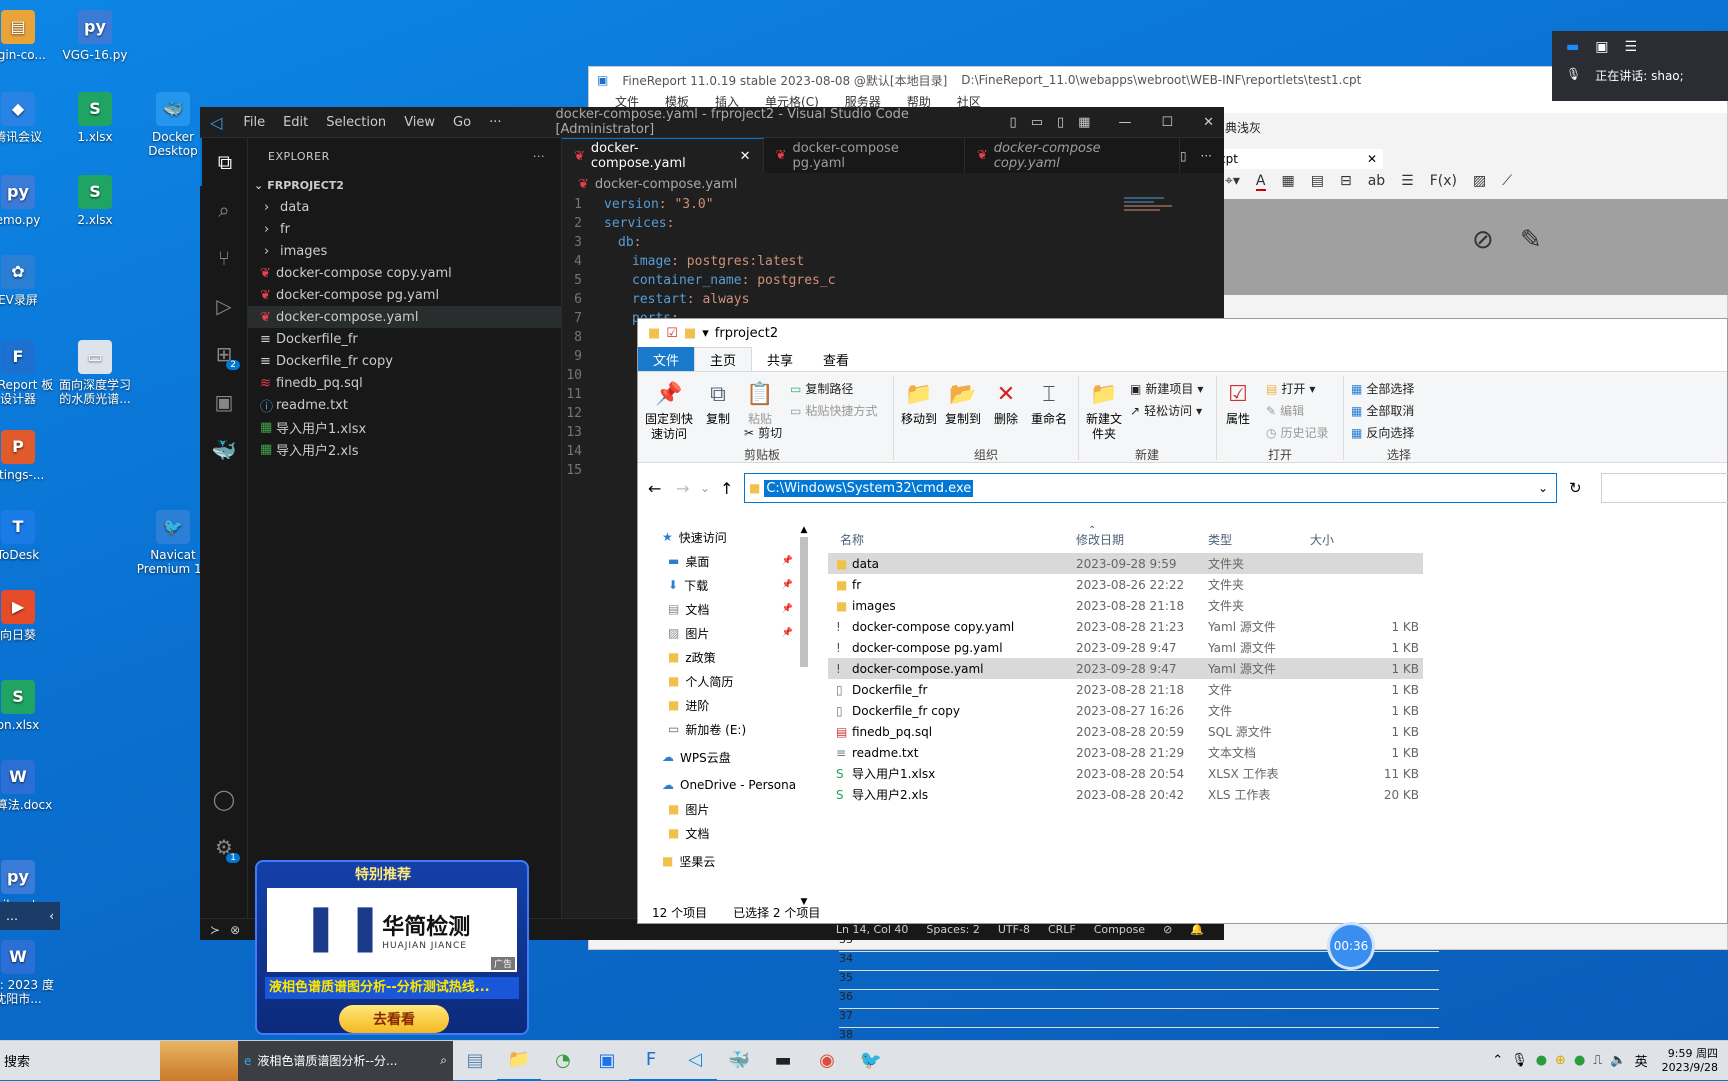  Describe the element at coordinates (404, 405) in the screenshot. I see `tree-item-info: ⓘ readme.txt` at that location.